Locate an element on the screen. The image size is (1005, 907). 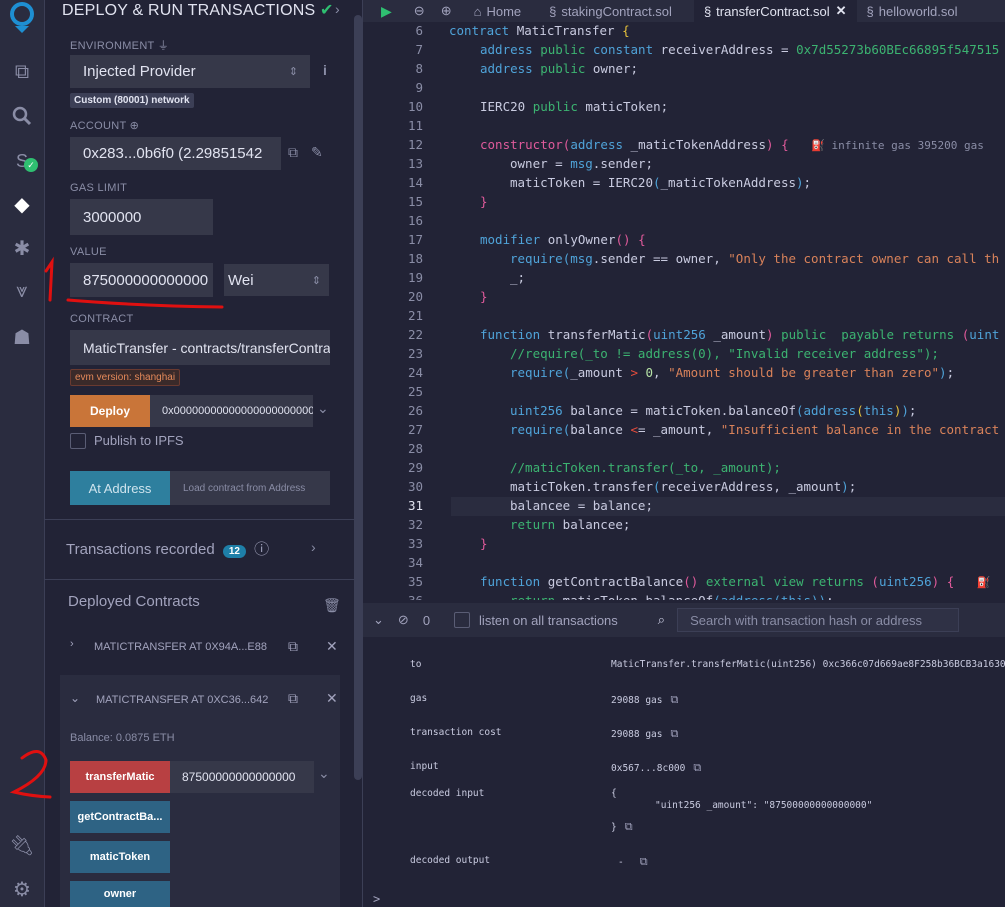
panel-scrollbar is located at coordinates (358, 397).